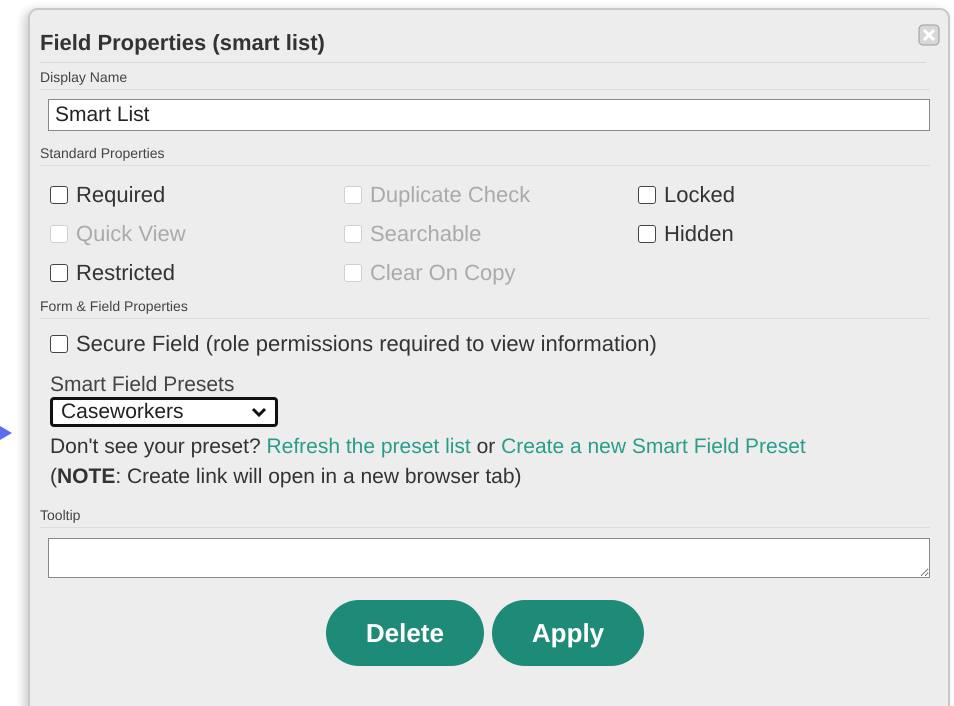 Image resolution: width=954 pixels, height=706 pixels. Describe the element at coordinates (121, 195) in the screenshot. I see `checkbox-label: Required` at that location.